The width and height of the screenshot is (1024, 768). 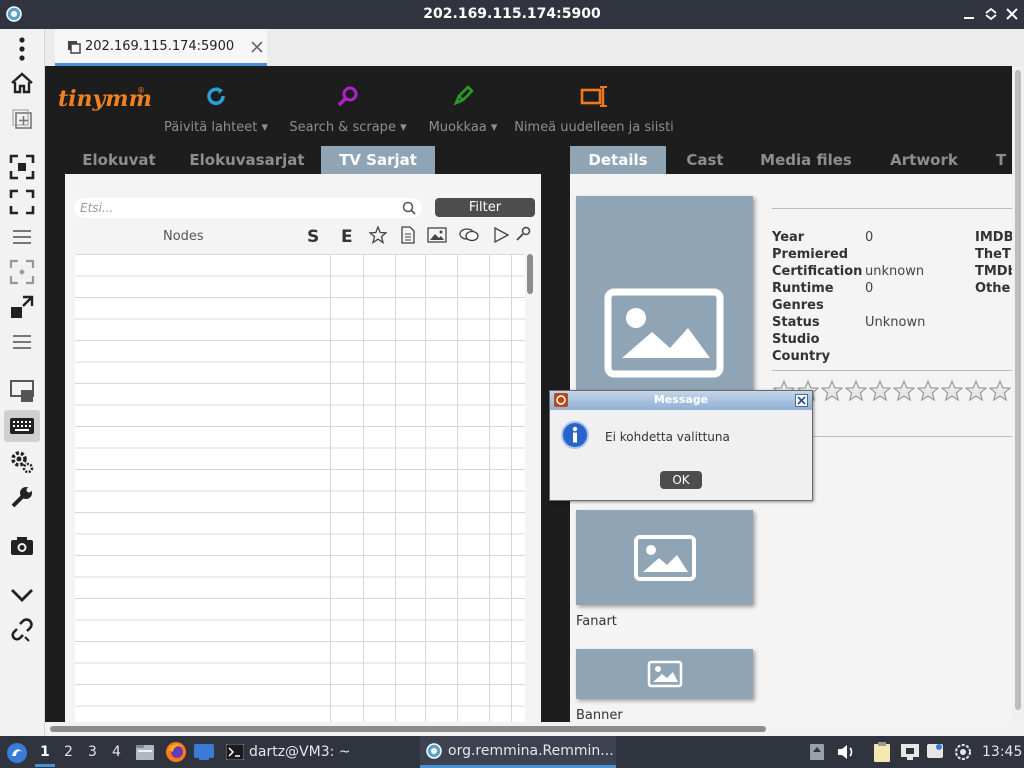 I want to click on edit-label: Muokkaa ▾, so click(x=463, y=127).